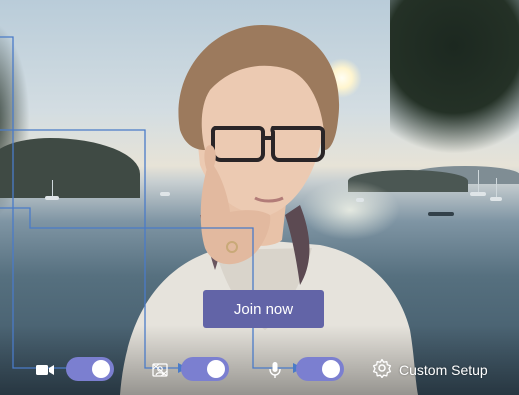  Describe the element at coordinates (216, 369) in the screenshot. I see `background-effects-toggle-knob` at that location.